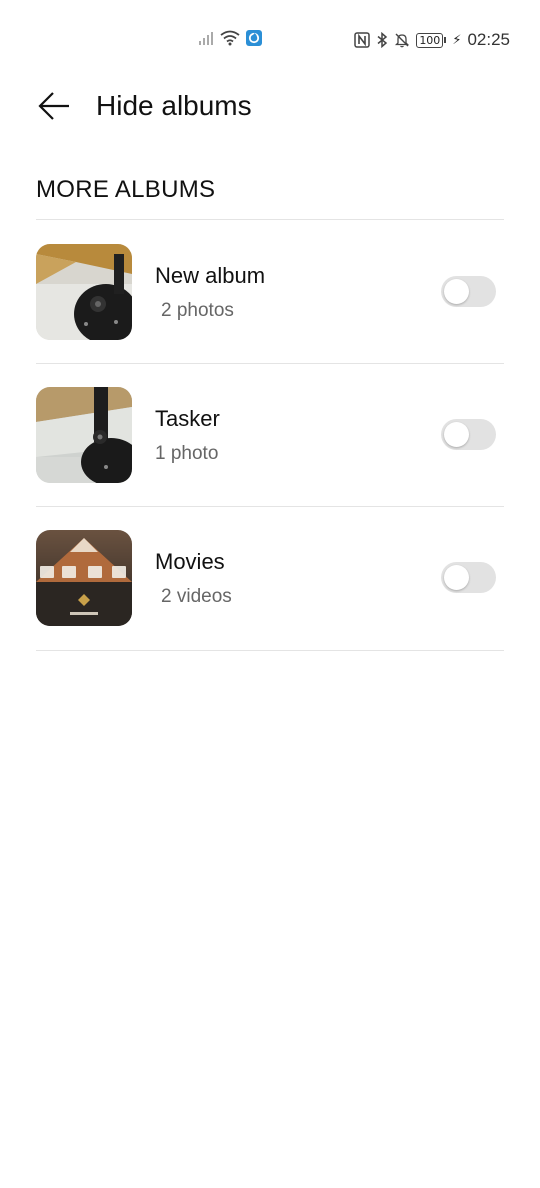  Describe the element at coordinates (382, 40) in the screenshot. I see `bluetooth-icon` at that location.